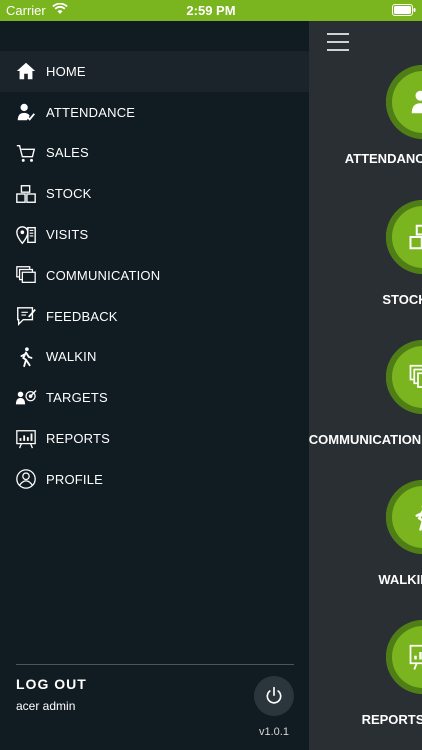 The image size is (422, 750). Describe the element at coordinates (82, 316) in the screenshot. I see `drawer-item-label: FEEDBACK` at that location.